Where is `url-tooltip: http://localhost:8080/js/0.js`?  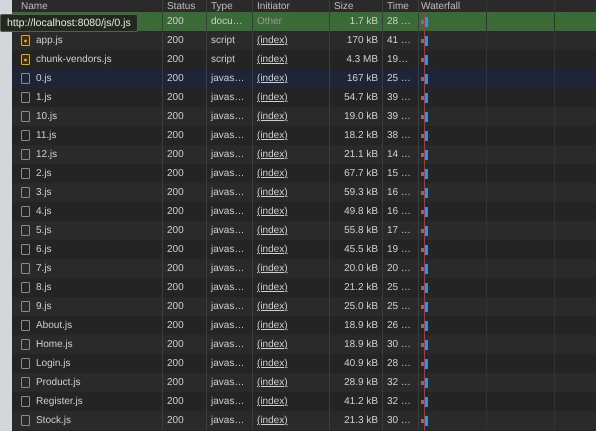
url-tooltip: http://localhost:8080/js/0.js is located at coordinates (69, 23).